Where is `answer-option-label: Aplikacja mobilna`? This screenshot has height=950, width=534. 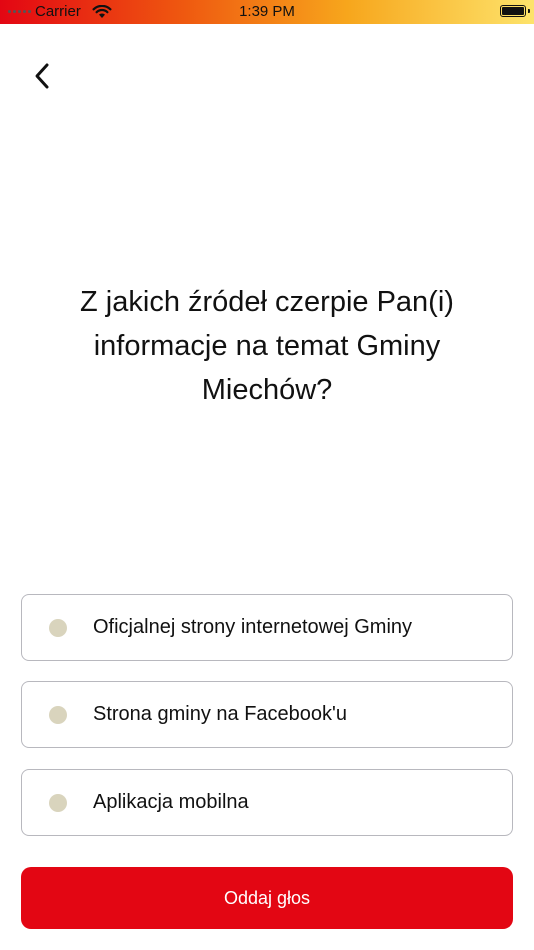 answer-option-label: Aplikacja mobilna is located at coordinates (171, 802).